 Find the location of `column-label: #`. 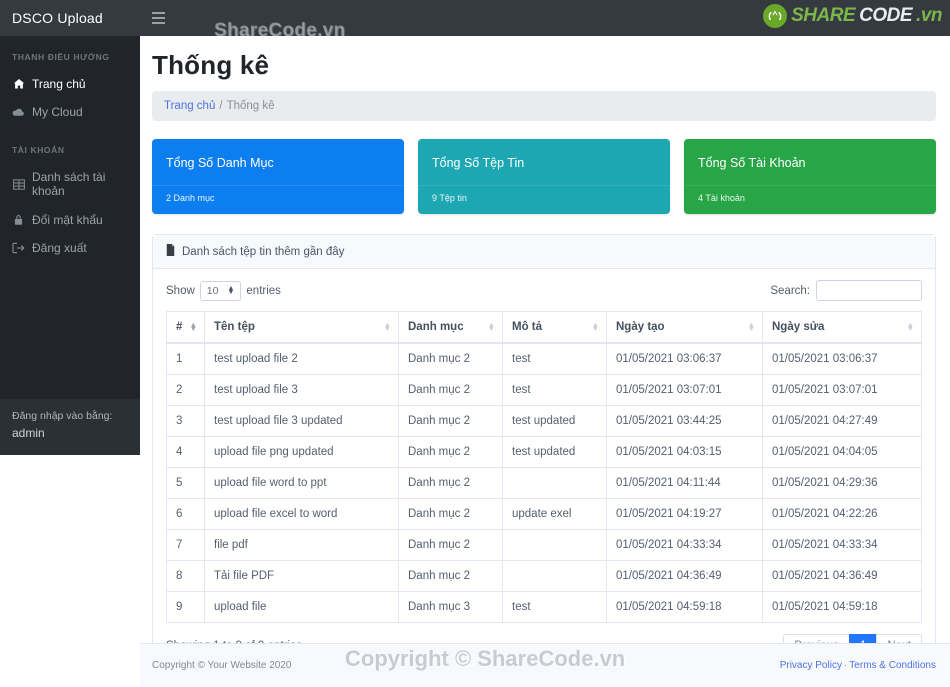

column-label: # is located at coordinates (179, 327).